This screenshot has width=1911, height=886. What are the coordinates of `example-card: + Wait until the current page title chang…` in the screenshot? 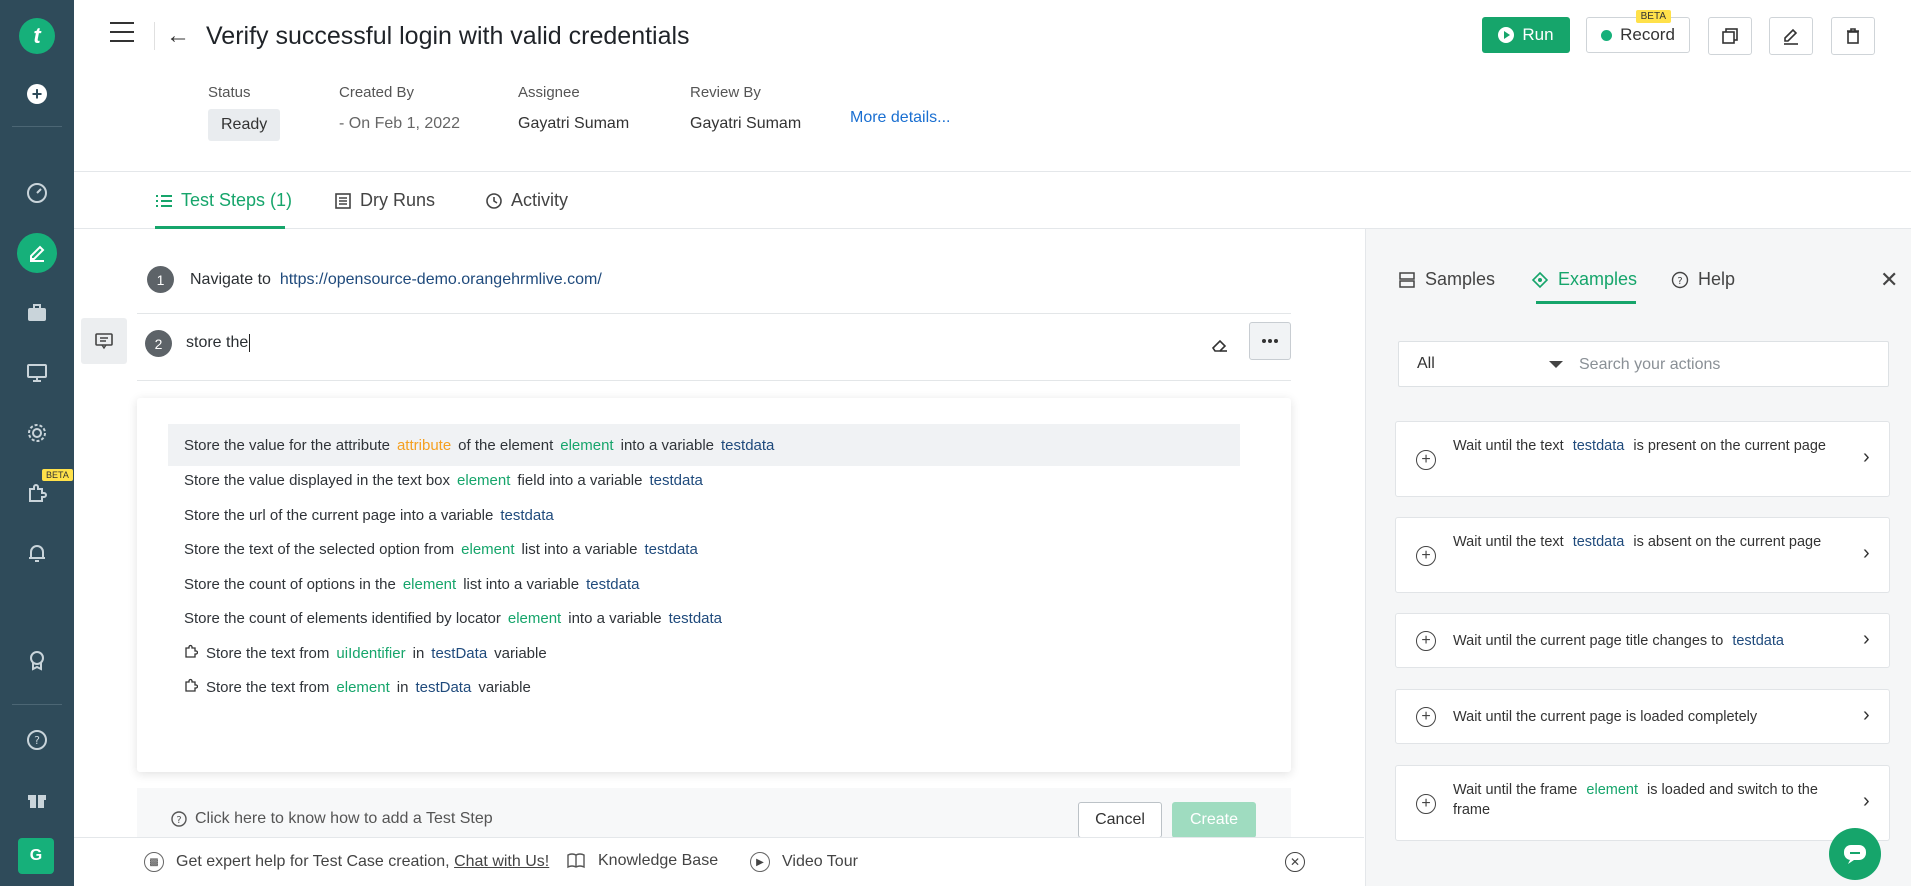 It's located at (1642, 640).